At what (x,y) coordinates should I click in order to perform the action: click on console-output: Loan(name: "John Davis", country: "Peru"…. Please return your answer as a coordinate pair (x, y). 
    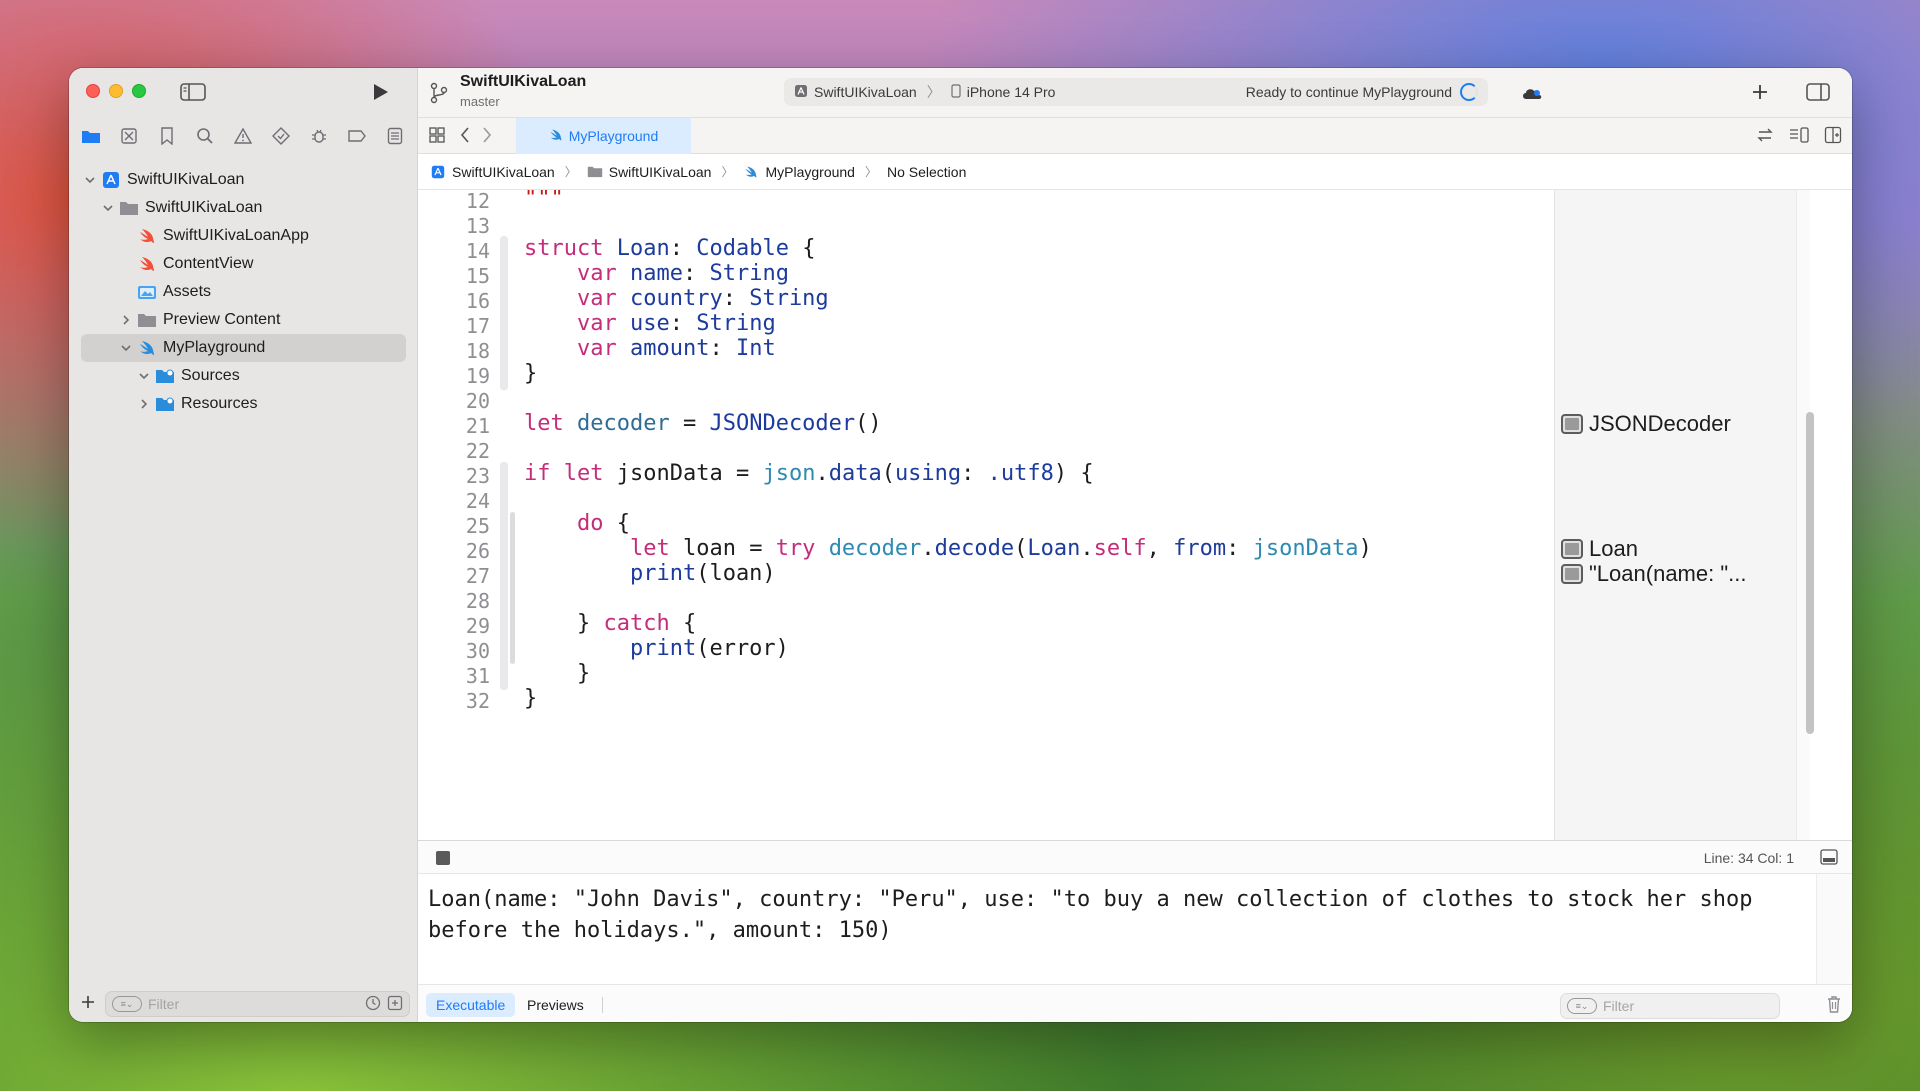
    Looking at the image, I should click on (1117, 929).